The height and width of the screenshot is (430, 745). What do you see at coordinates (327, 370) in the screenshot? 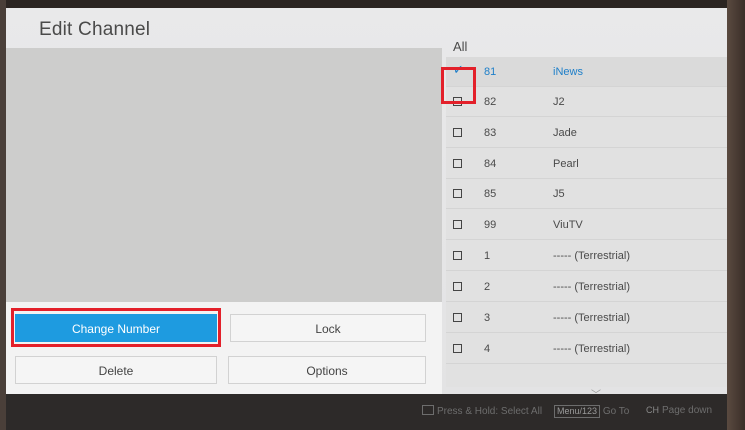
I see `options-button: Options` at bounding box center [327, 370].